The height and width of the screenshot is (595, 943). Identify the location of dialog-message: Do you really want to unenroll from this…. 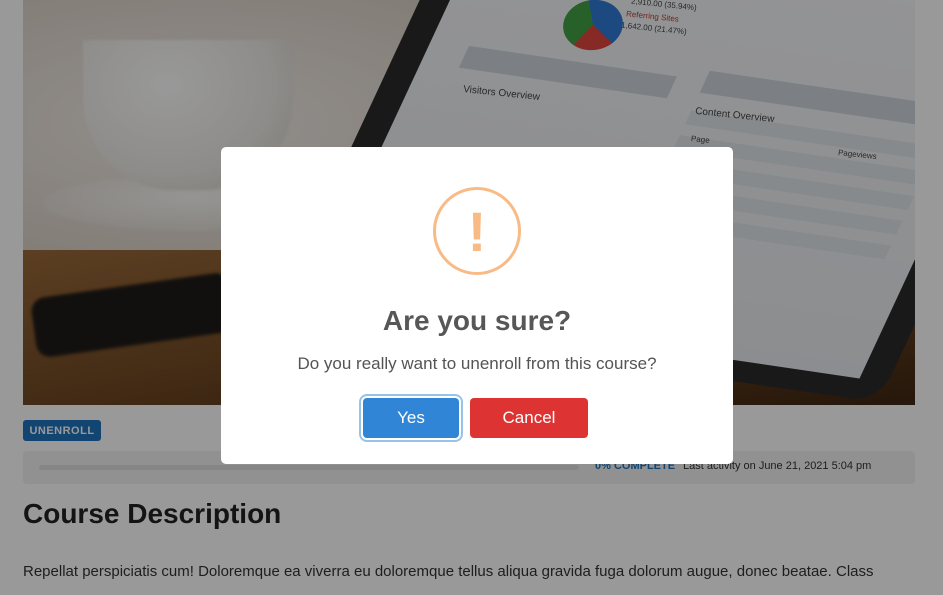
(477, 363).